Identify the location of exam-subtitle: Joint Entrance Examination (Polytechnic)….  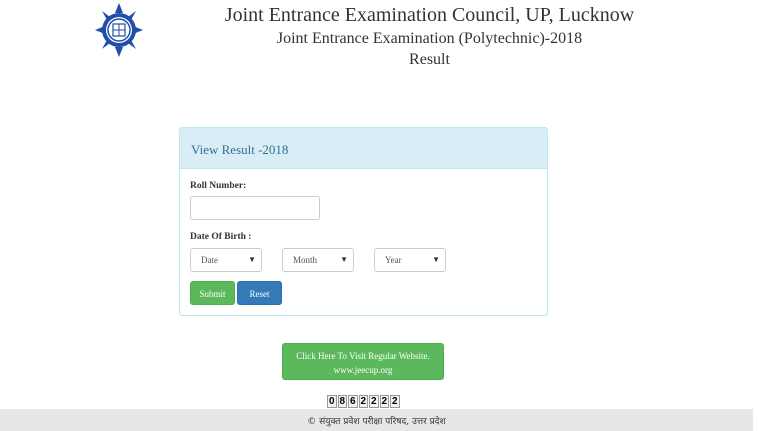
(429, 38).